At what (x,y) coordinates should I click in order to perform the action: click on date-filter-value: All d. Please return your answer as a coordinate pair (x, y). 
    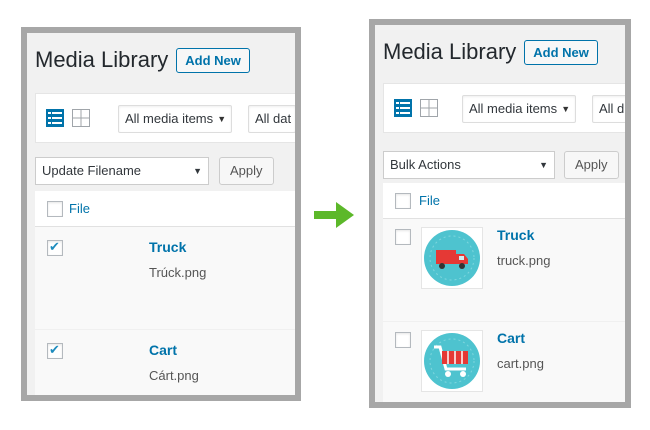
    Looking at the image, I should click on (612, 108).